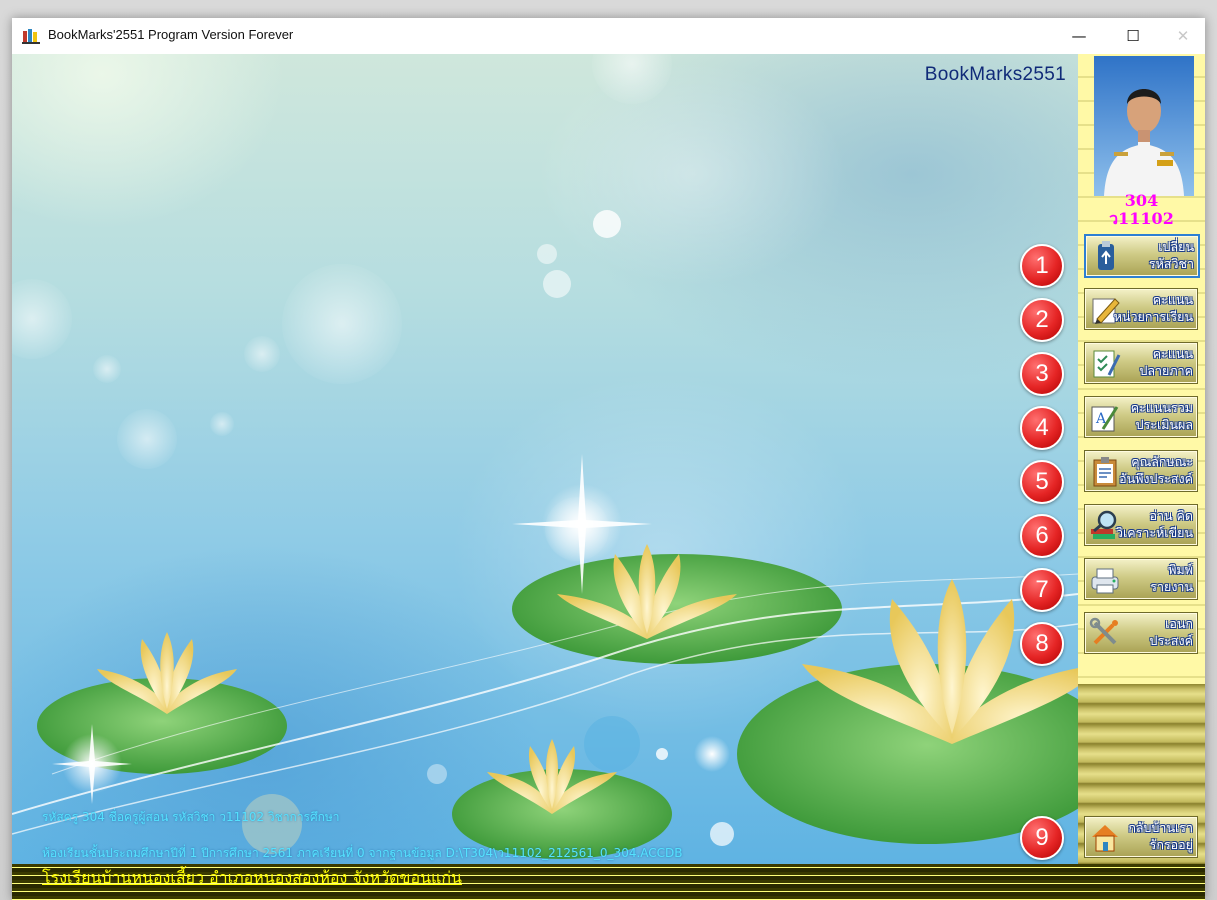 Image resolution: width=1217 pixels, height=900 pixels. I want to click on print-report-line1: พิมพ์, so click(1180, 569).